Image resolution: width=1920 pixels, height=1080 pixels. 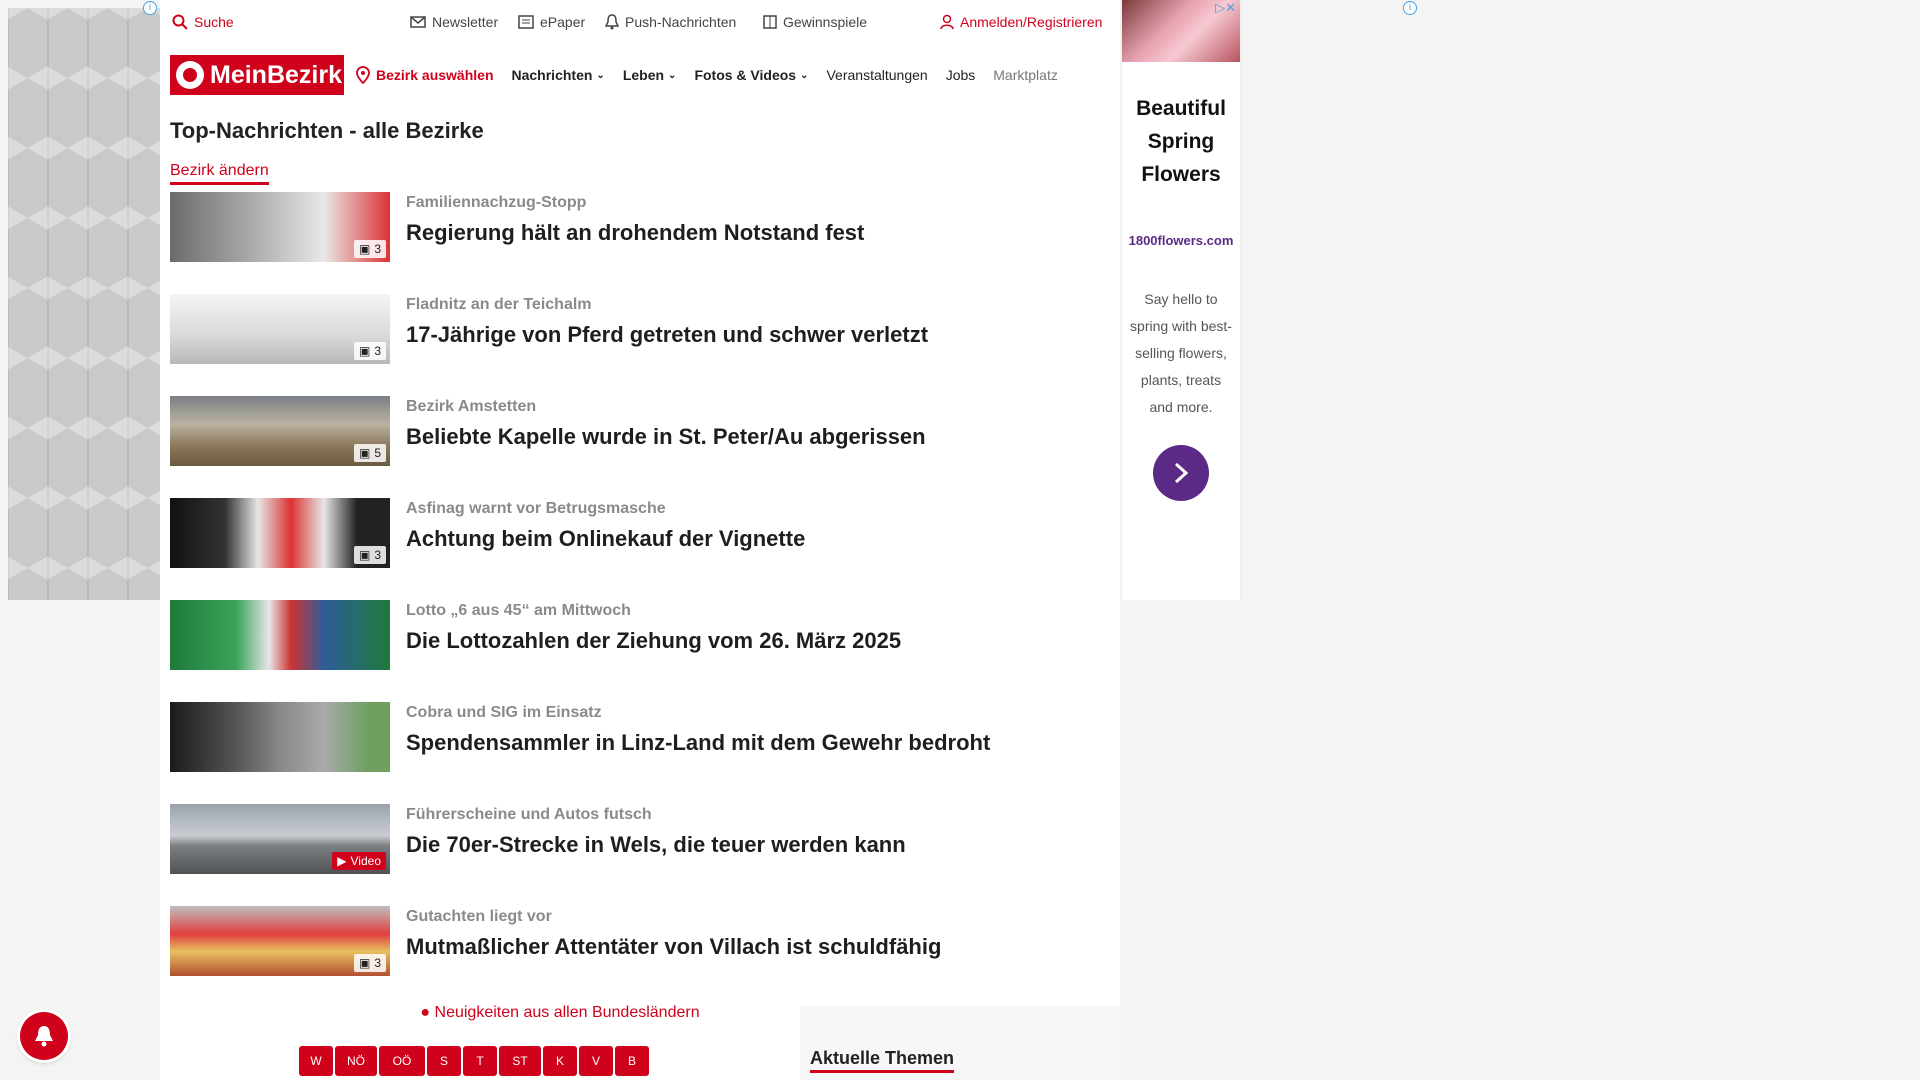 I want to click on push-link: Push-Nachrichten, so click(x=670, y=22).